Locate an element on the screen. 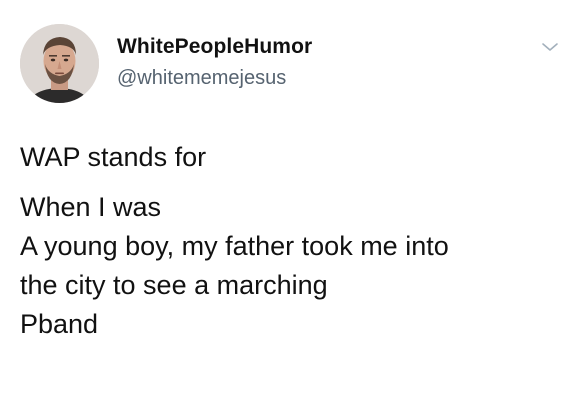  display-name: WhitePeopleHumor is located at coordinates (214, 46).